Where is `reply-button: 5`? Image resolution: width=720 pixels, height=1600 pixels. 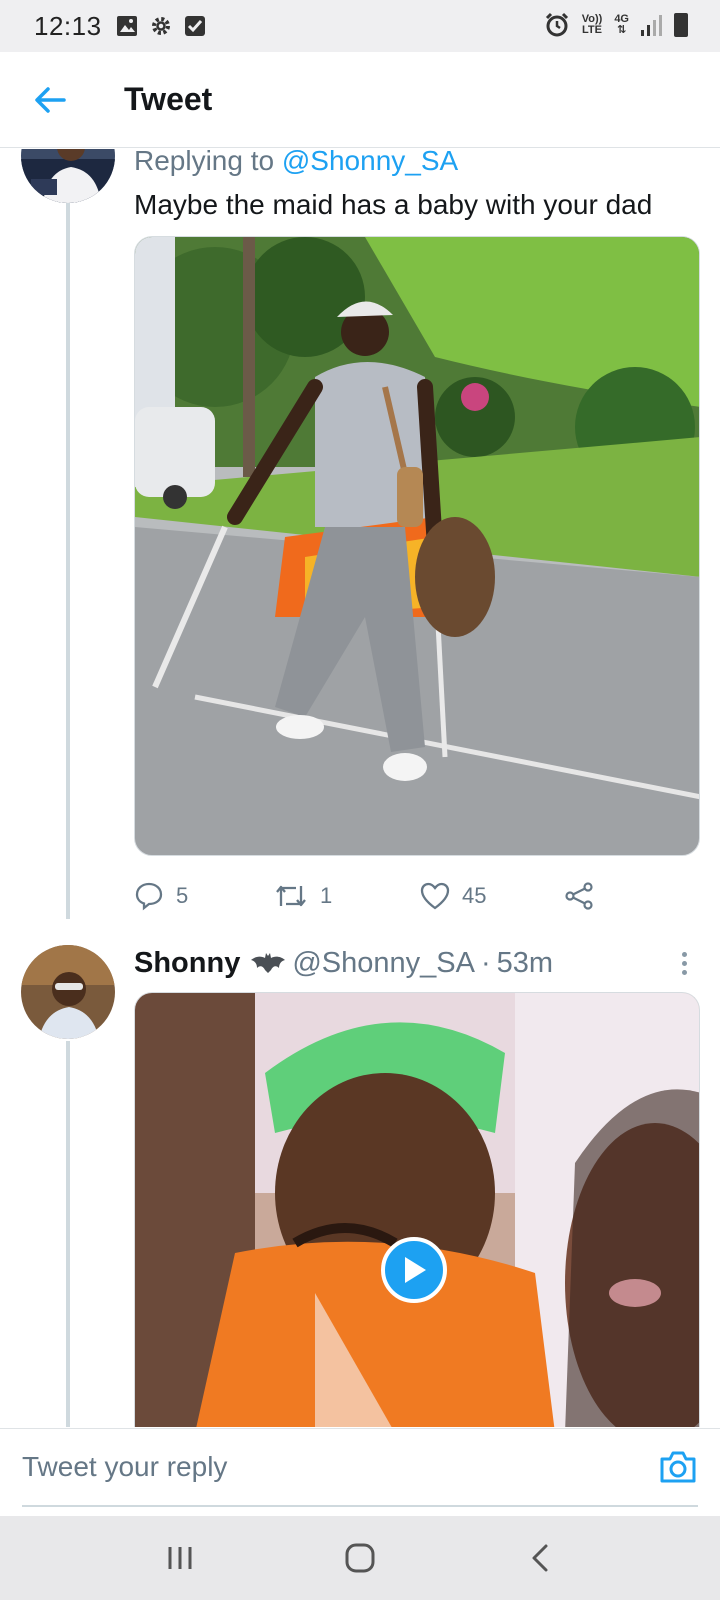
reply-button: 5 is located at coordinates (204, 896).